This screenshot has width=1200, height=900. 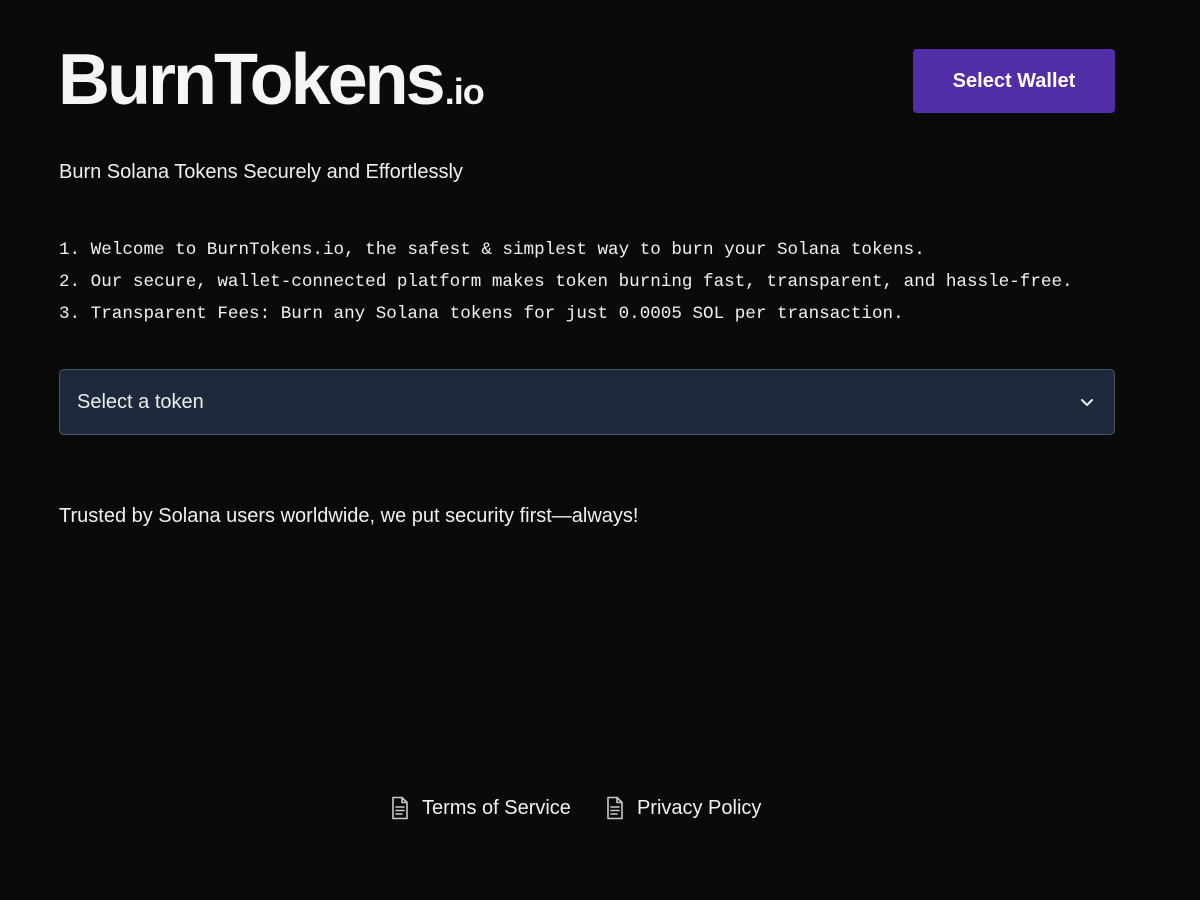 I want to click on logo-main-text: BurnTokens, so click(x=252, y=80).